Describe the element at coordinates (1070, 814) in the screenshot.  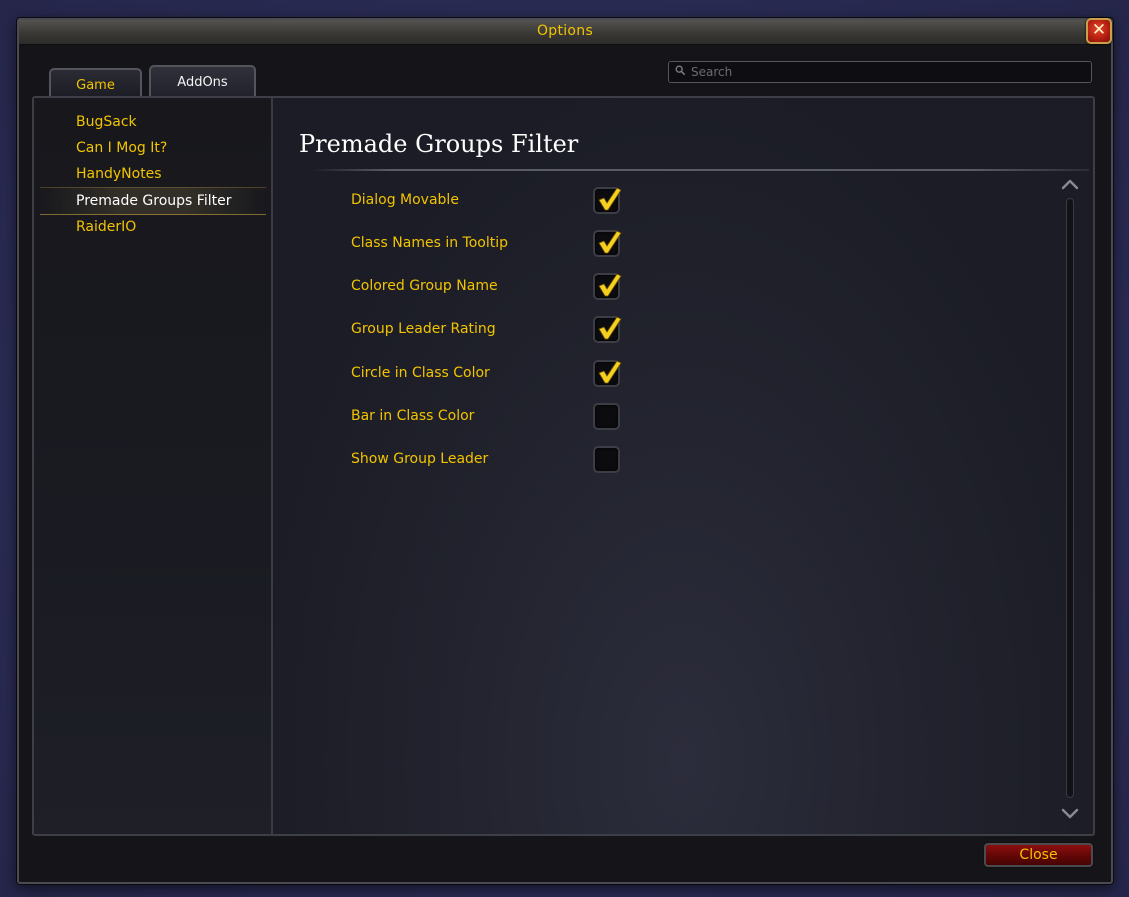
I see `chevron-down-icon` at that location.